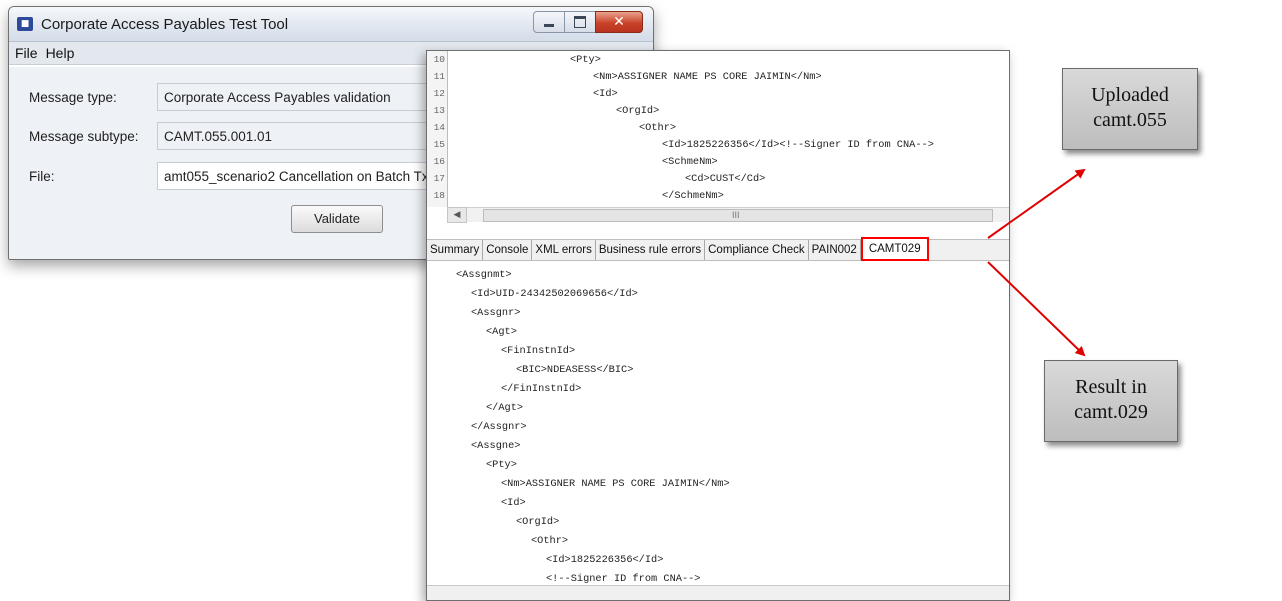 The image size is (1282, 601). I want to click on tab-camt029: CAMT029, so click(894, 249).